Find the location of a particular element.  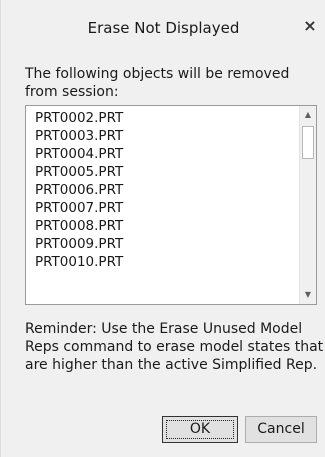

list-item: PRT0002.PRT is located at coordinates (163, 118).